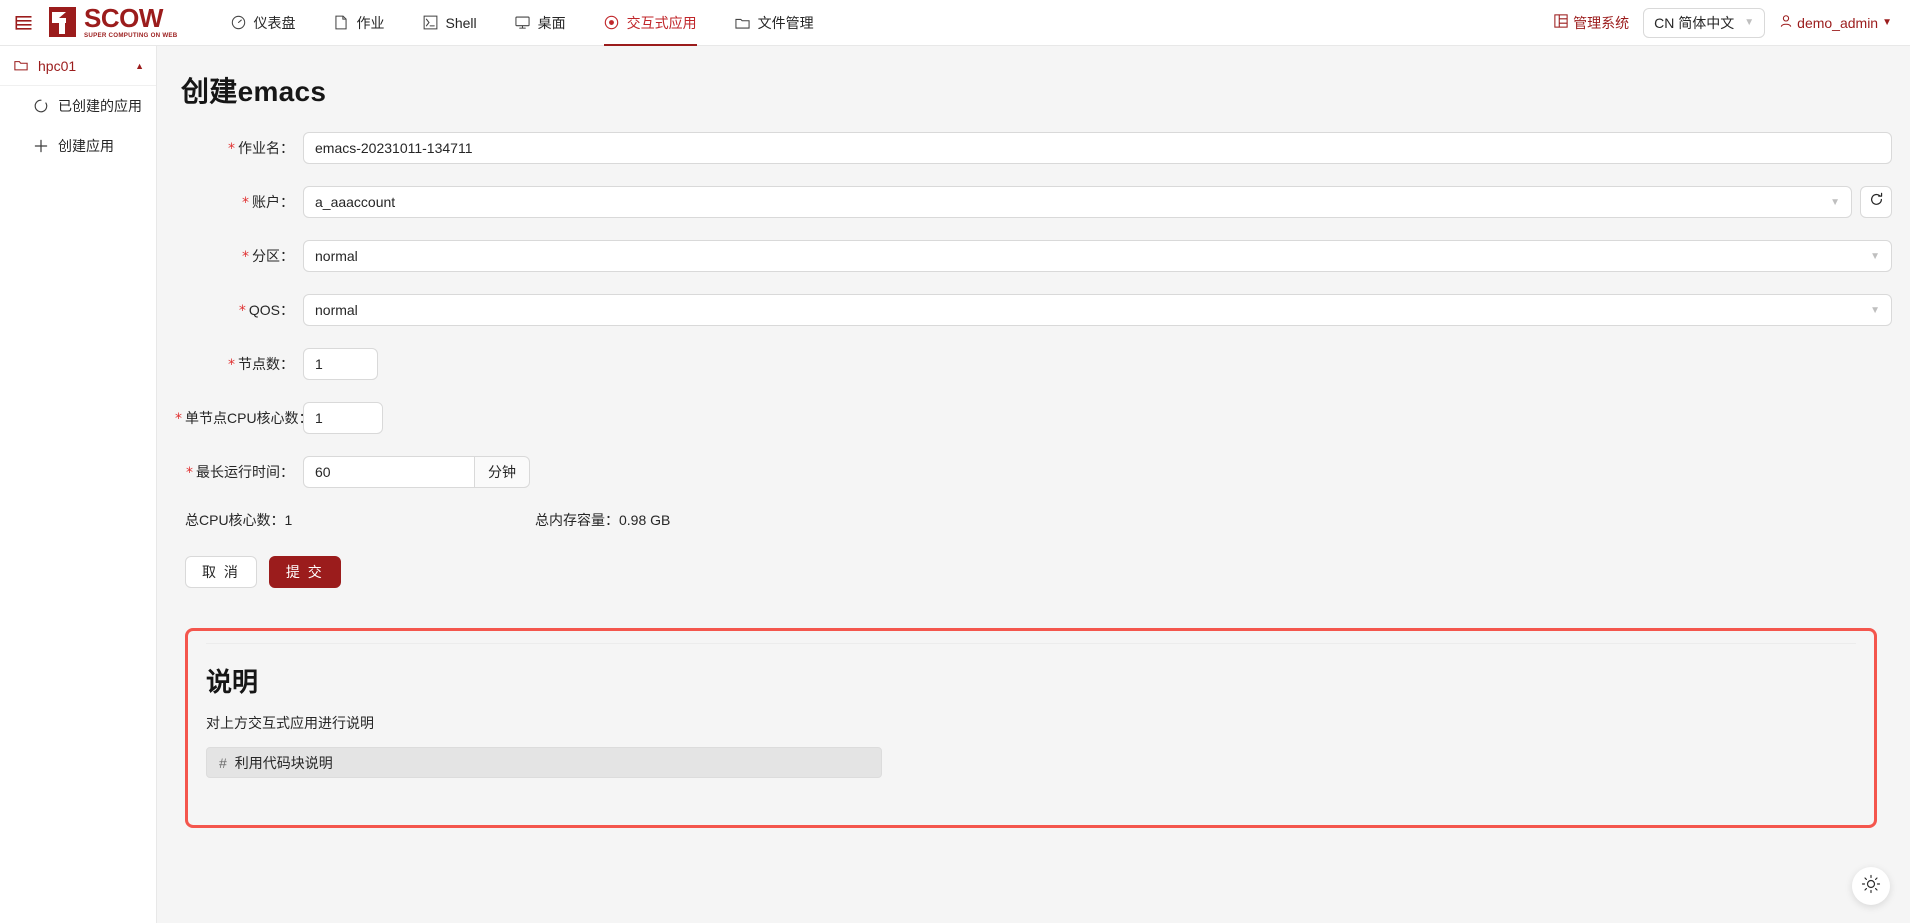  What do you see at coordinates (268, 256) in the screenshot?
I see `partition-label: * 分区：` at bounding box center [268, 256].